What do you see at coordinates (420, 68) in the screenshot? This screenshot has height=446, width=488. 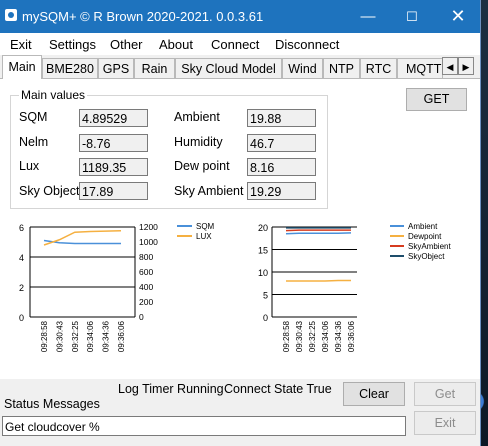 I see `tab-mqtt: MQTT` at bounding box center [420, 68].